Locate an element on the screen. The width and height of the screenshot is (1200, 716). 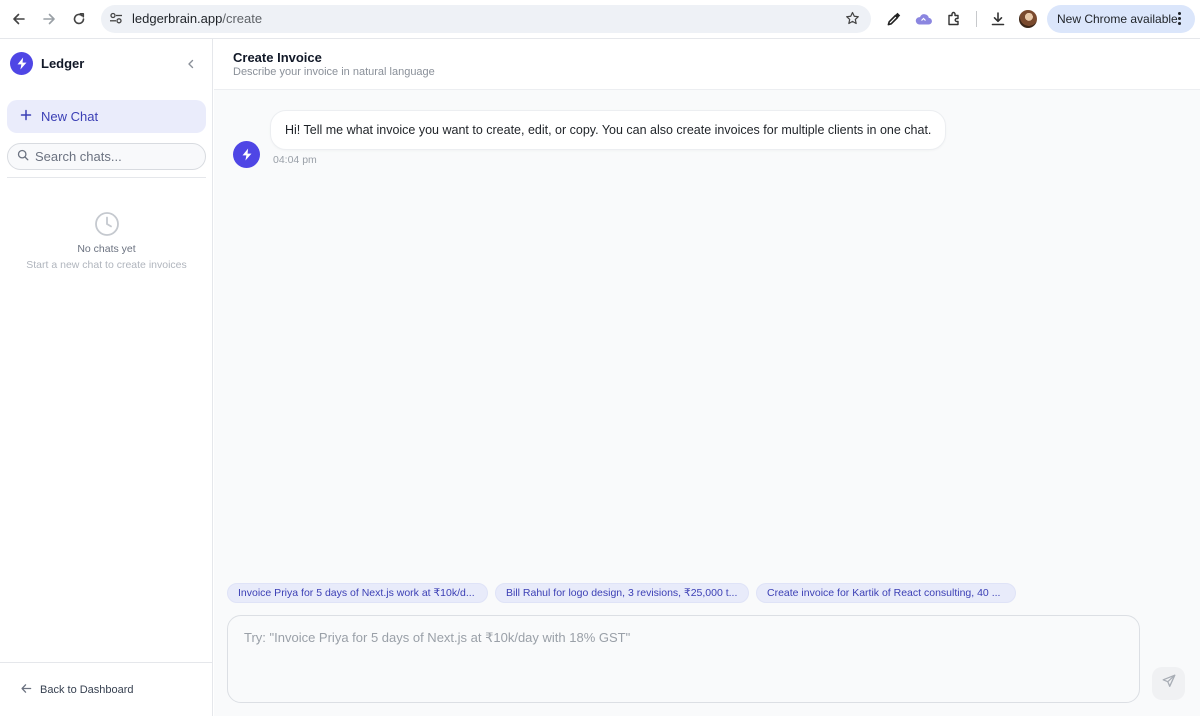
clock-icon is located at coordinates (107, 224).